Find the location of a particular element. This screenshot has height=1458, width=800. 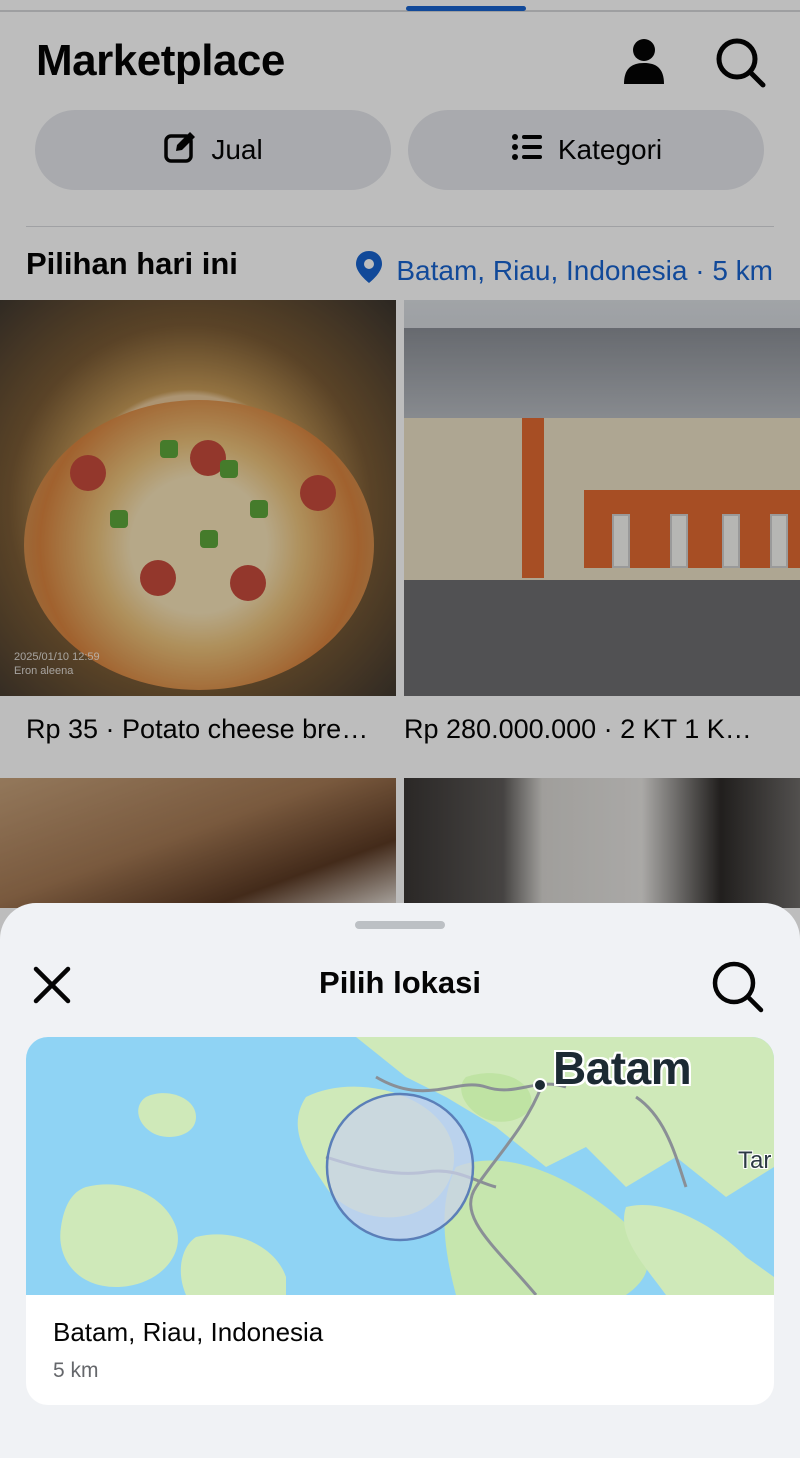

selected-location-radius: 5 km is located at coordinates (76, 1370).